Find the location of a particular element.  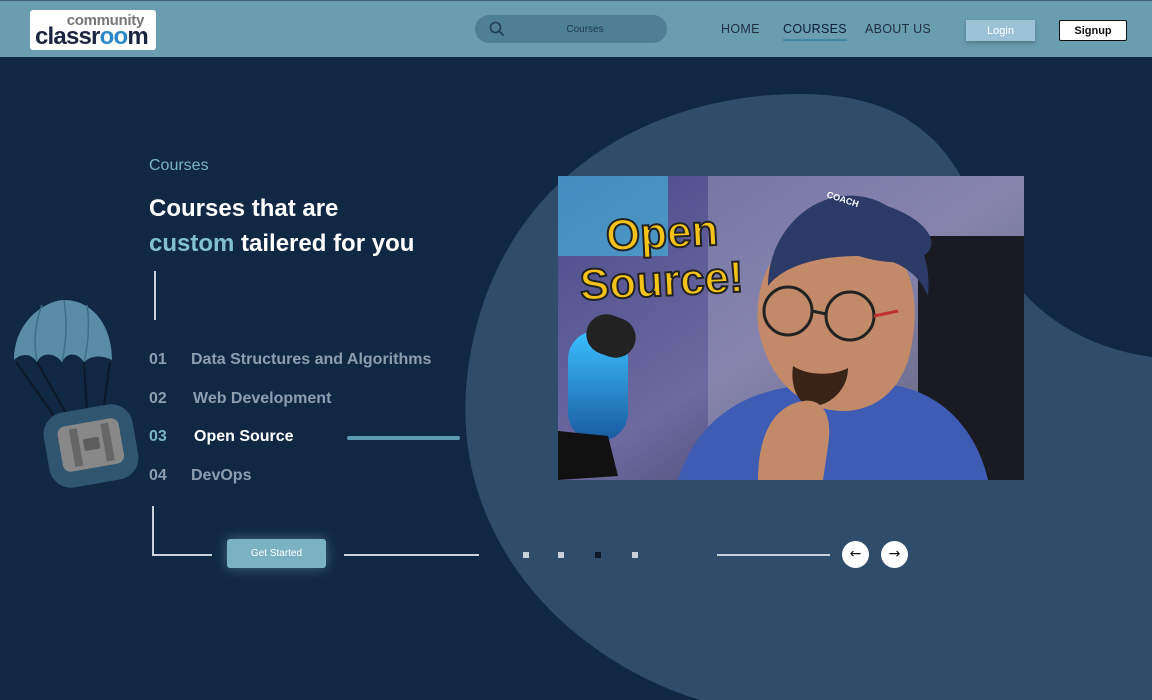

logo-text-bottom: classroom is located at coordinates (92, 36).